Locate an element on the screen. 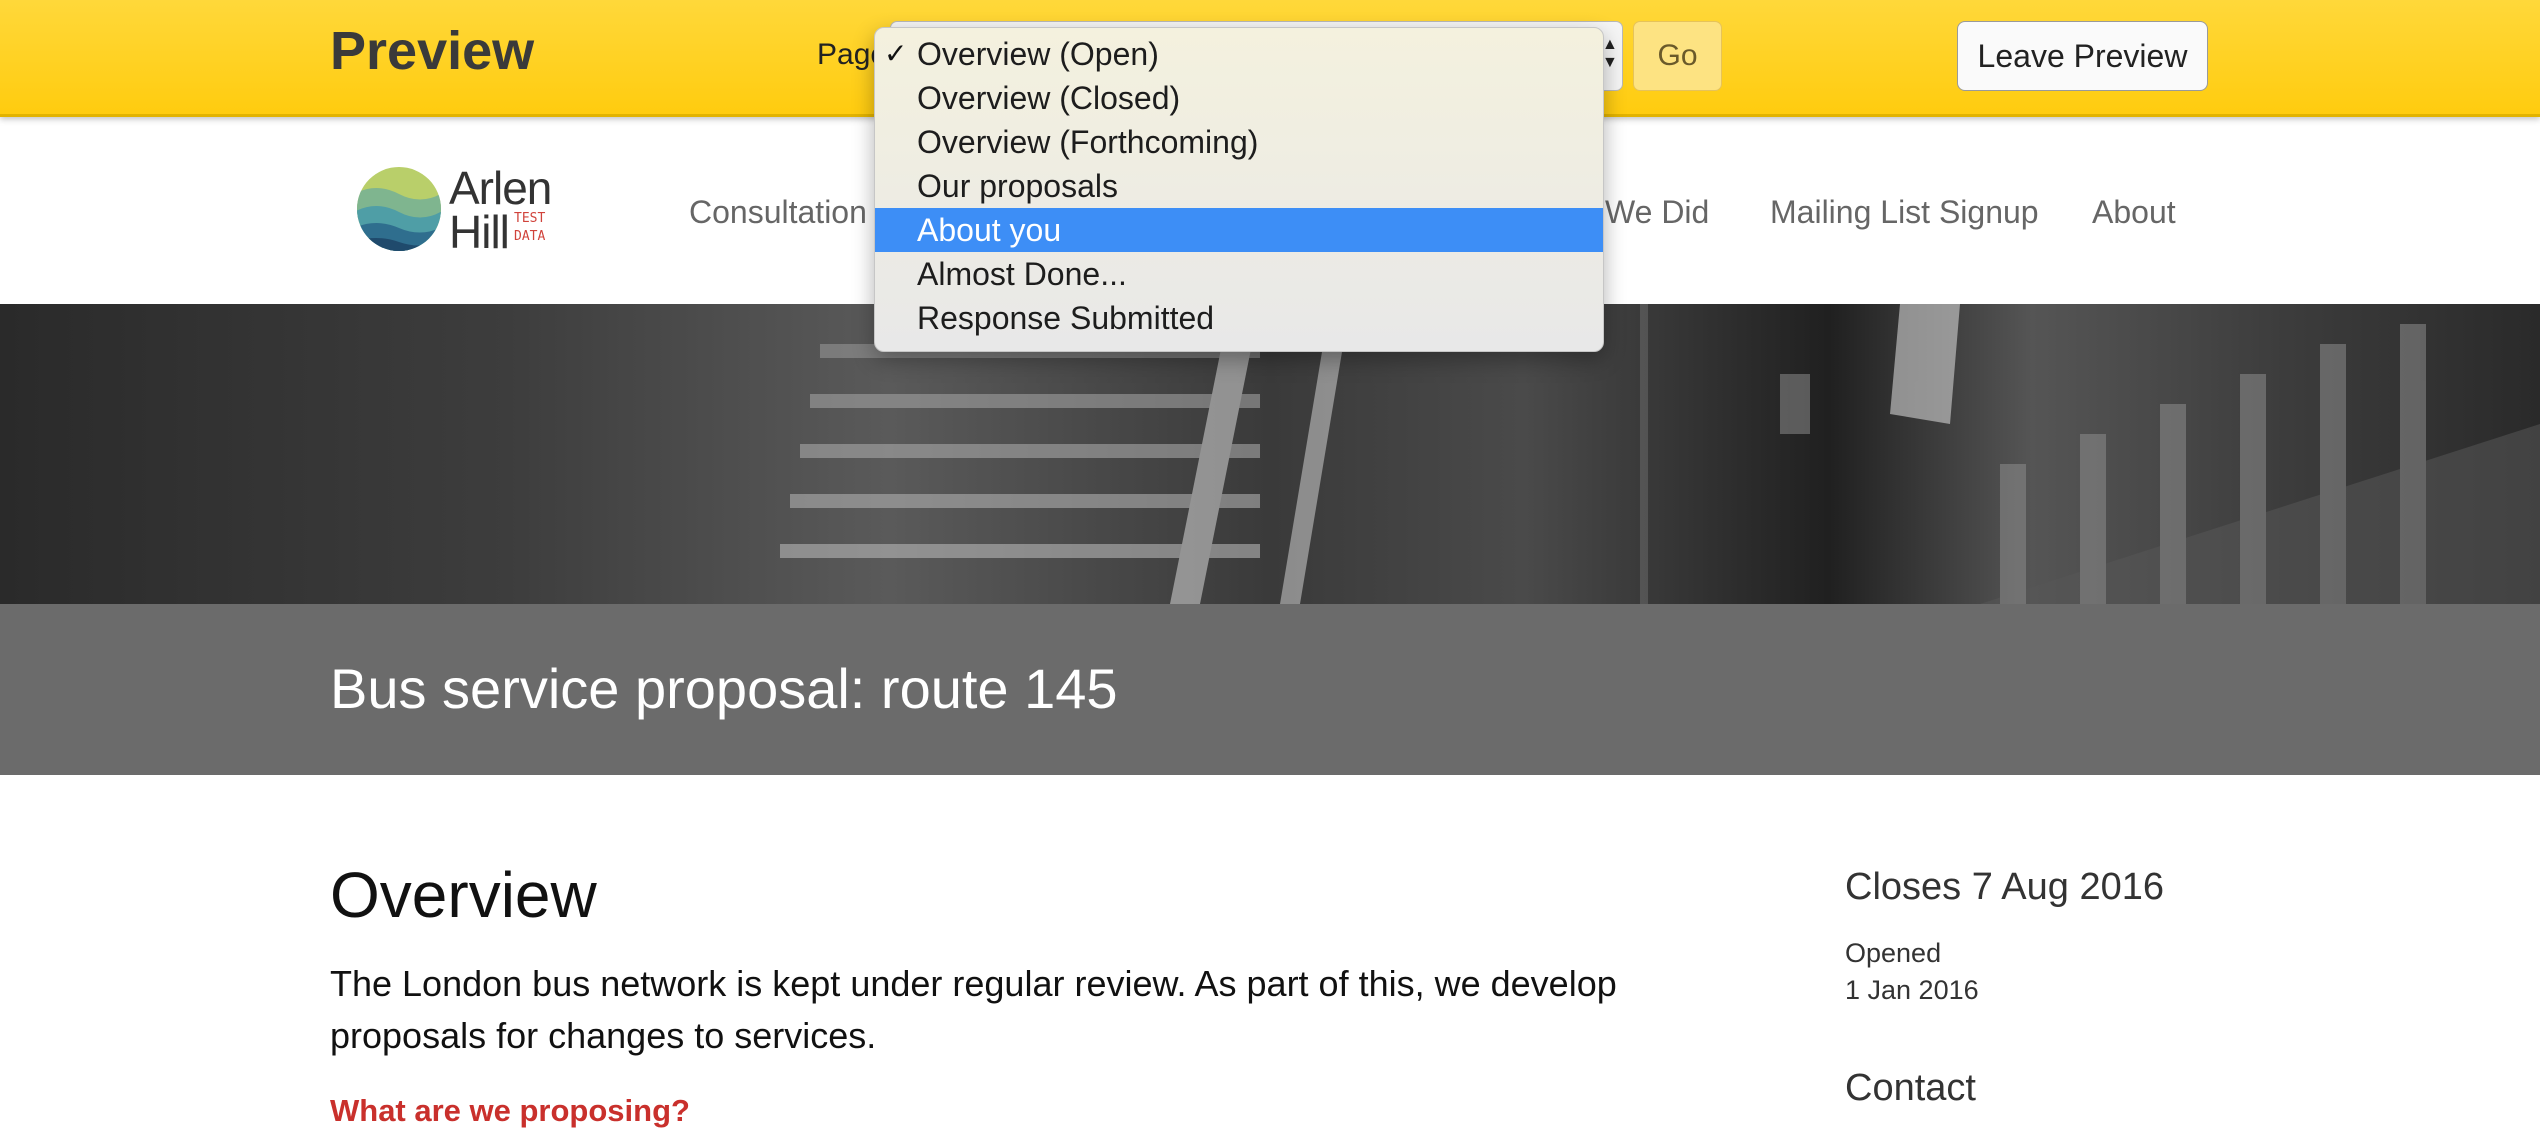 This screenshot has width=2540, height=1142. preview-title: Preview is located at coordinates (432, 51).